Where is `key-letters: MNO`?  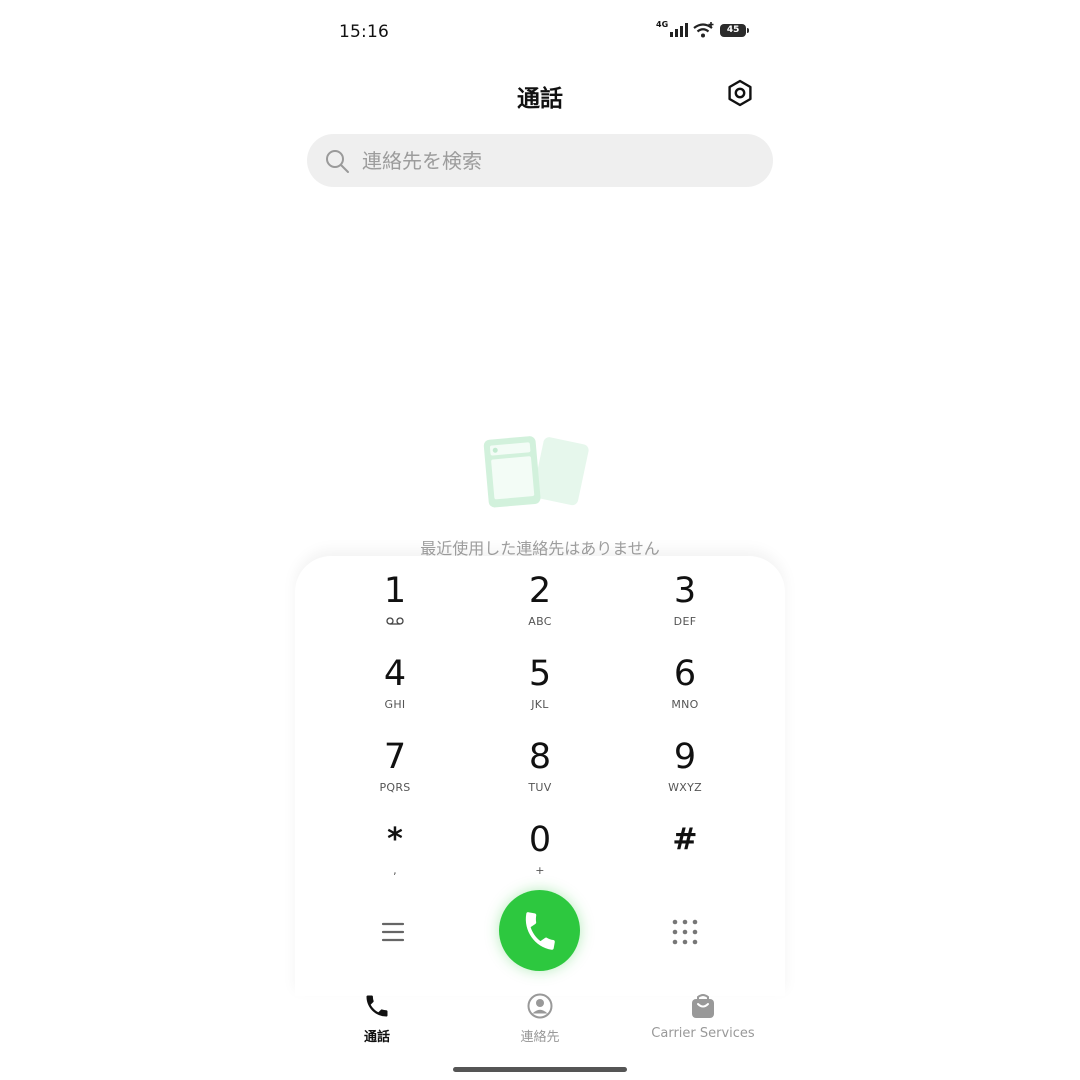
key-letters: MNO is located at coordinates (685, 704).